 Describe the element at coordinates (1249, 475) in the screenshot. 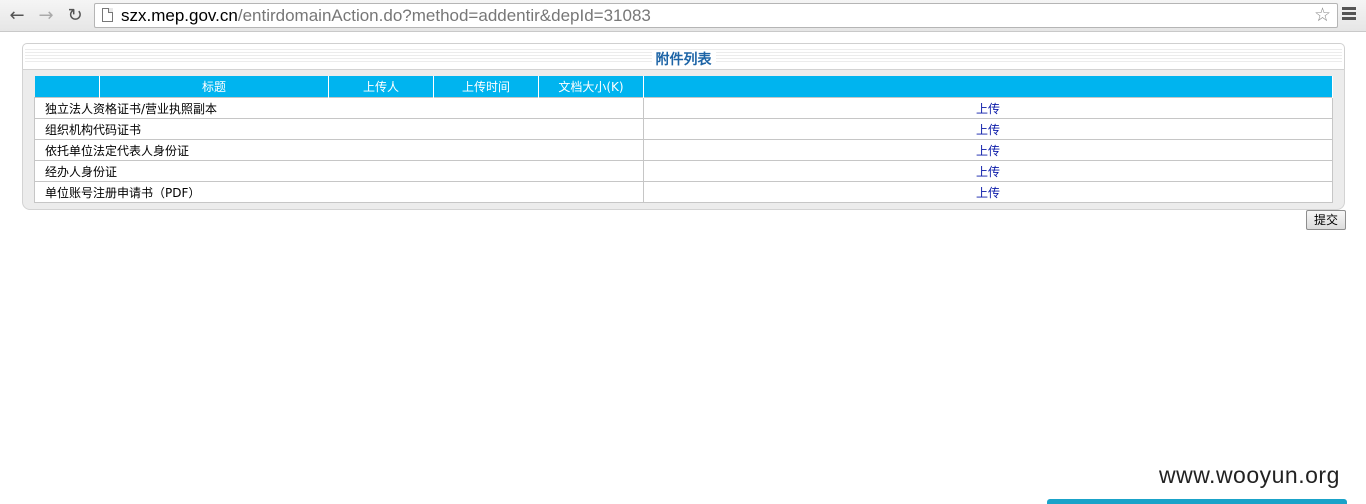

I see `watermark-text: www.wooyun.org` at that location.